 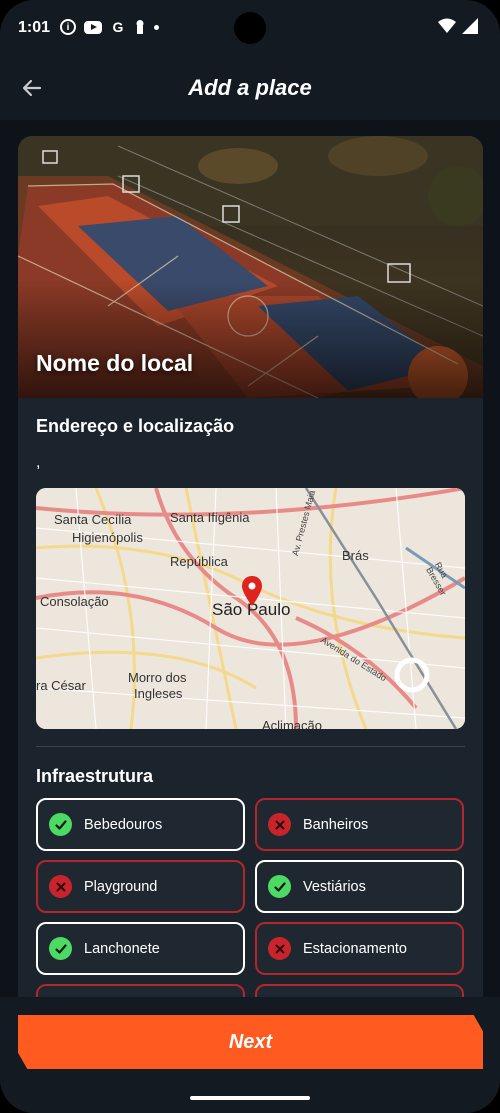 I want to click on infra-chip-vestiarios: Vestiários, so click(x=359, y=886).